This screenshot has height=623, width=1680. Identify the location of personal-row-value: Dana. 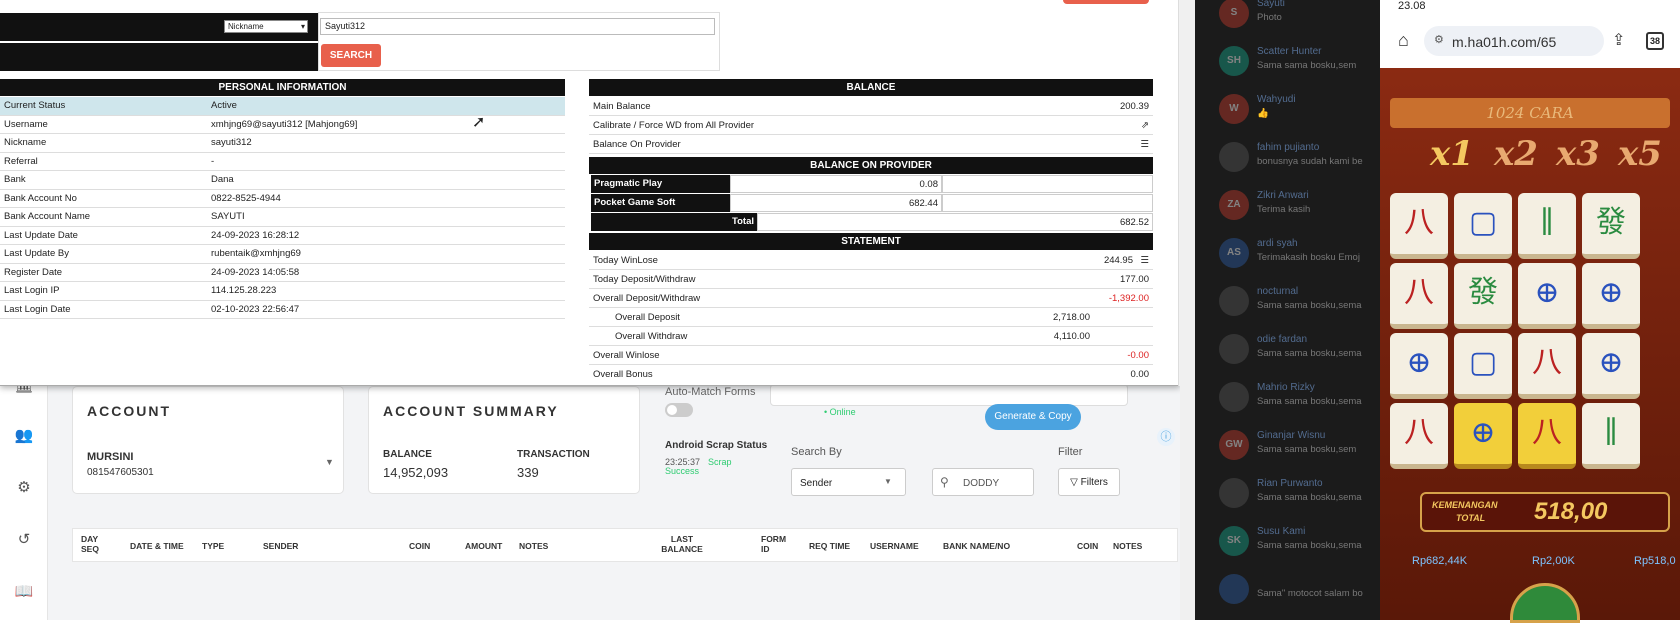
(222, 180).